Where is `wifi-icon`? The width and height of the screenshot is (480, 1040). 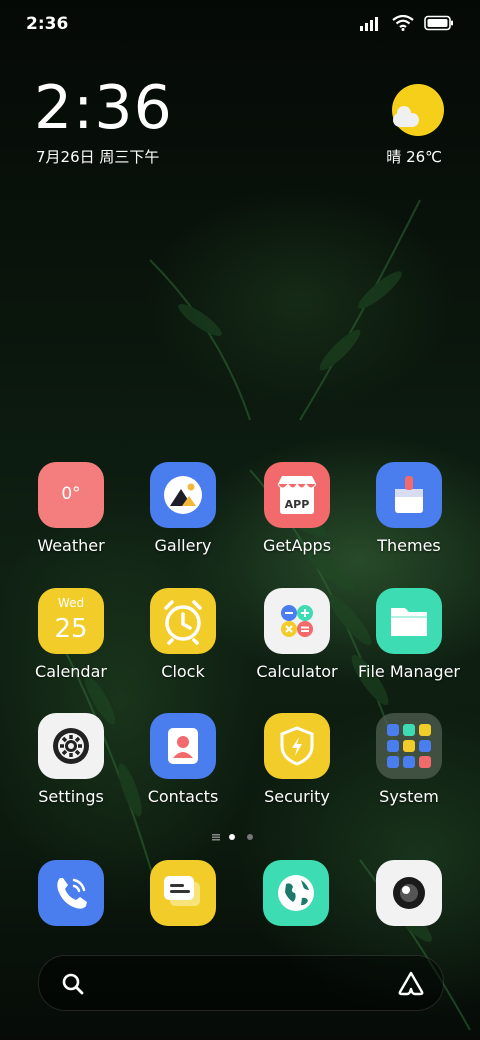 wifi-icon is located at coordinates (403, 23).